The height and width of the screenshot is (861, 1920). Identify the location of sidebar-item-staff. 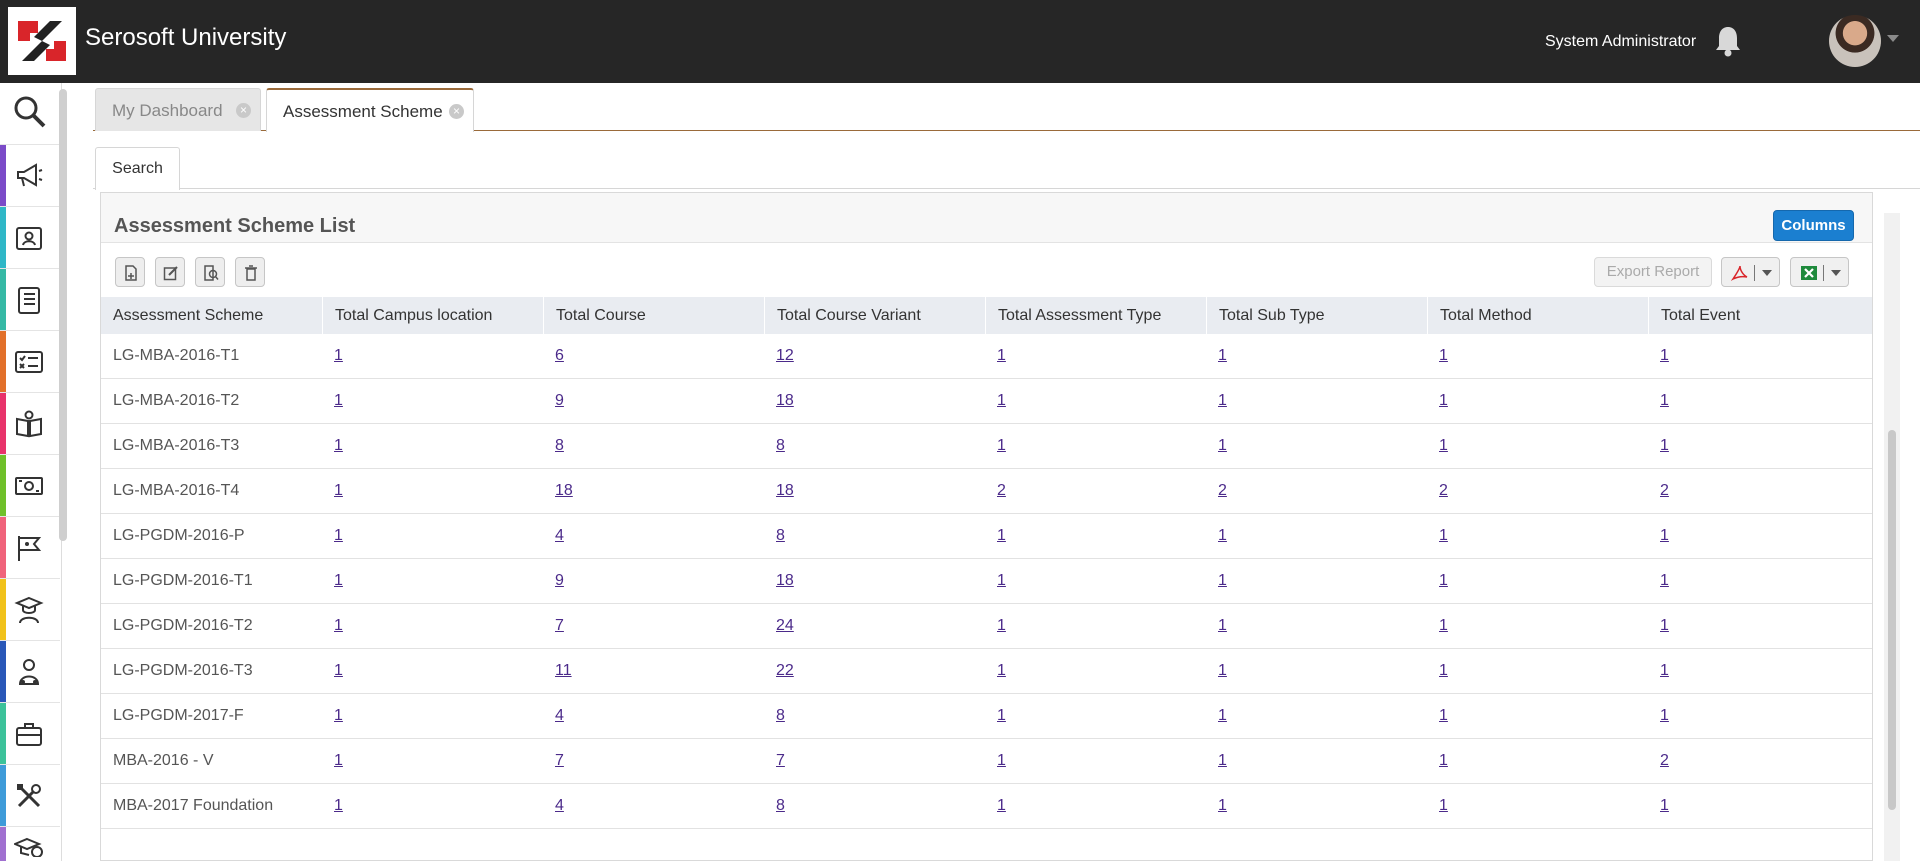
(30, 672).